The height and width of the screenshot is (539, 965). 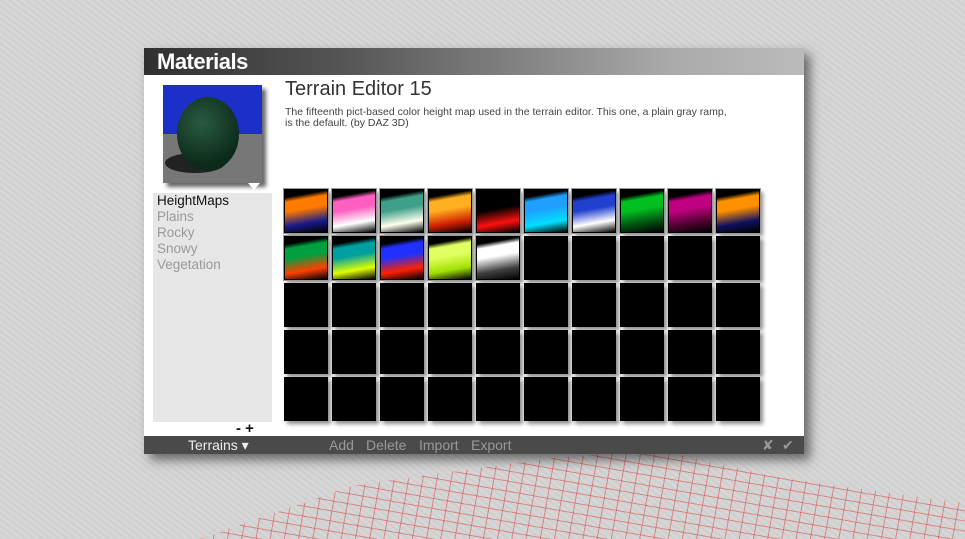 I want to click on category-list: HeightMaps Plains Rocky Snowy Vegetation, so click(x=212, y=307).